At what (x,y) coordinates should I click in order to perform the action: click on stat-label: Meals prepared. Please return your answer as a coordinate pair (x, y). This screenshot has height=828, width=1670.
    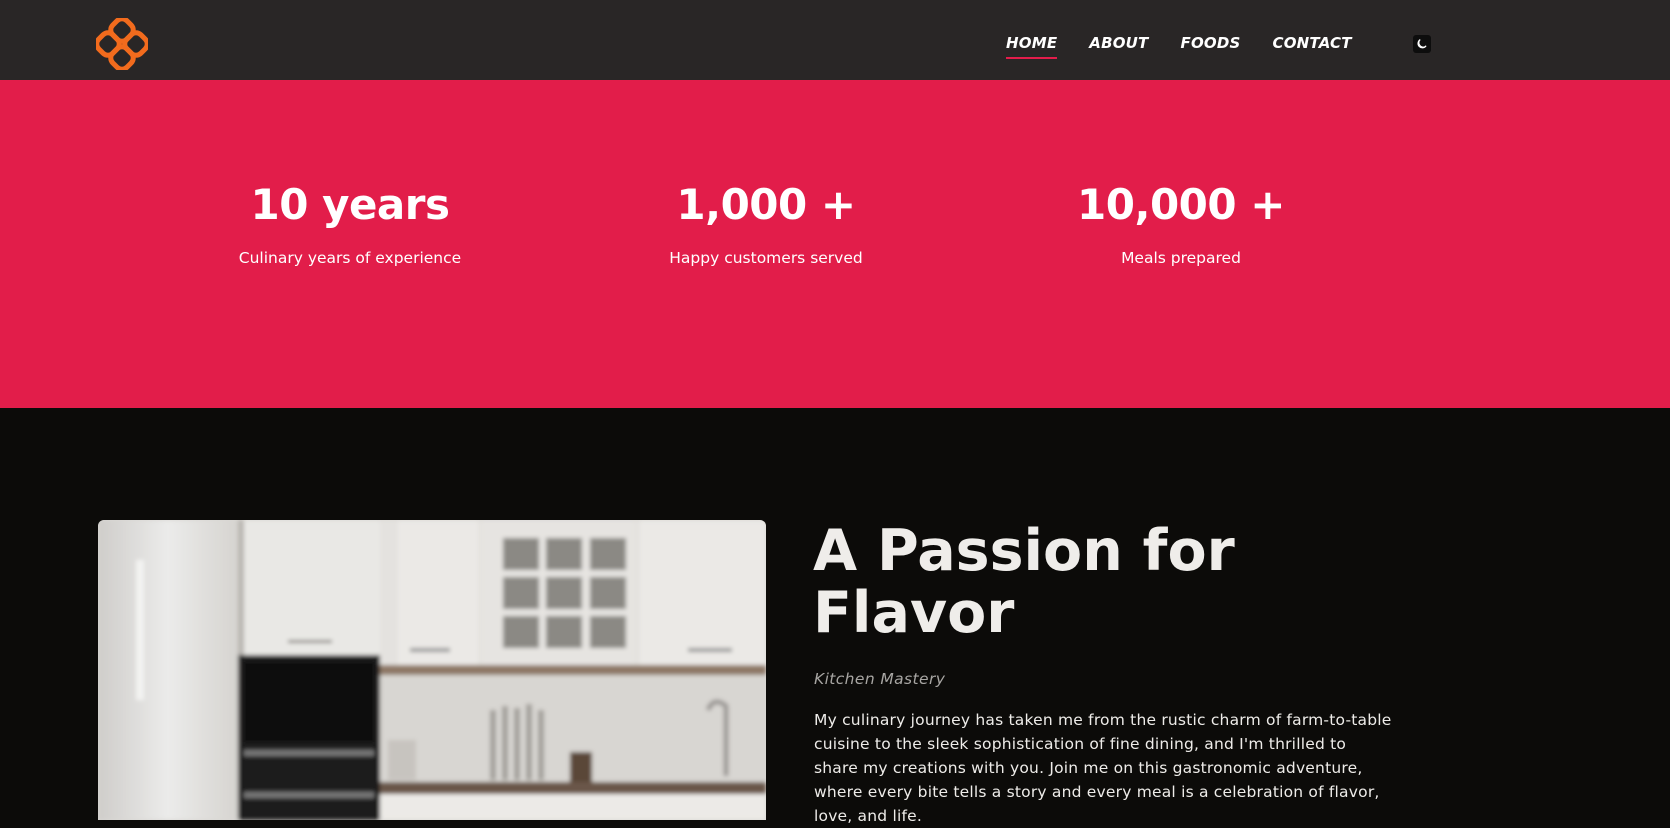
    Looking at the image, I should click on (1181, 258).